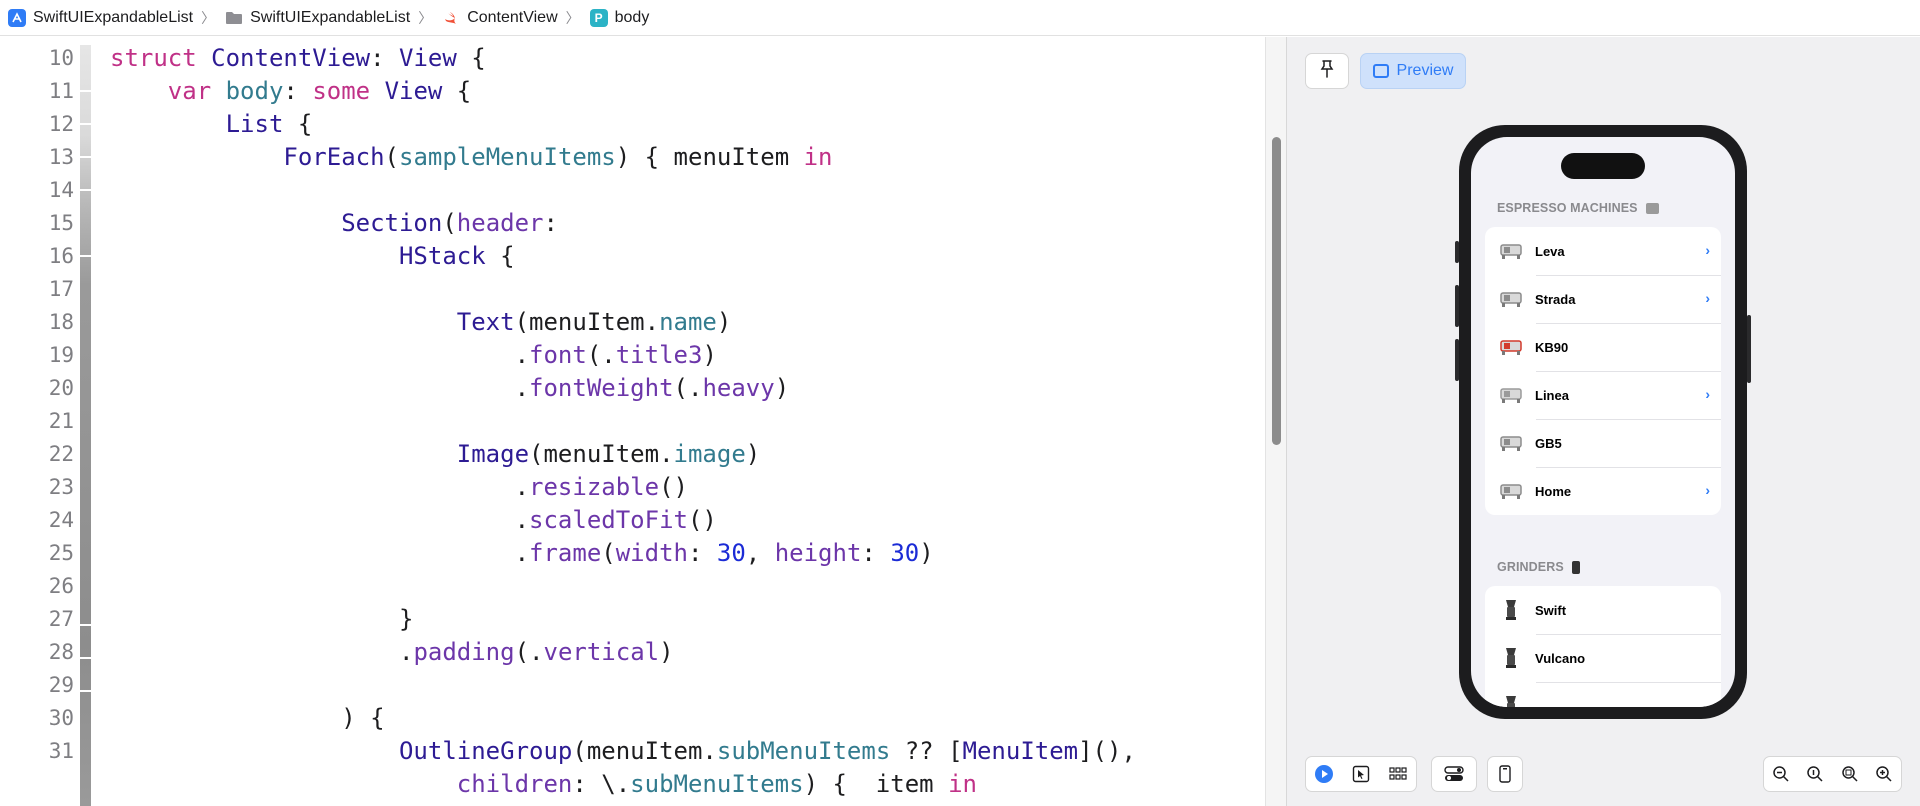 Image resolution: width=1920 pixels, height=806 pixels. I want to click on zoom-controls, so click(1832, 774).